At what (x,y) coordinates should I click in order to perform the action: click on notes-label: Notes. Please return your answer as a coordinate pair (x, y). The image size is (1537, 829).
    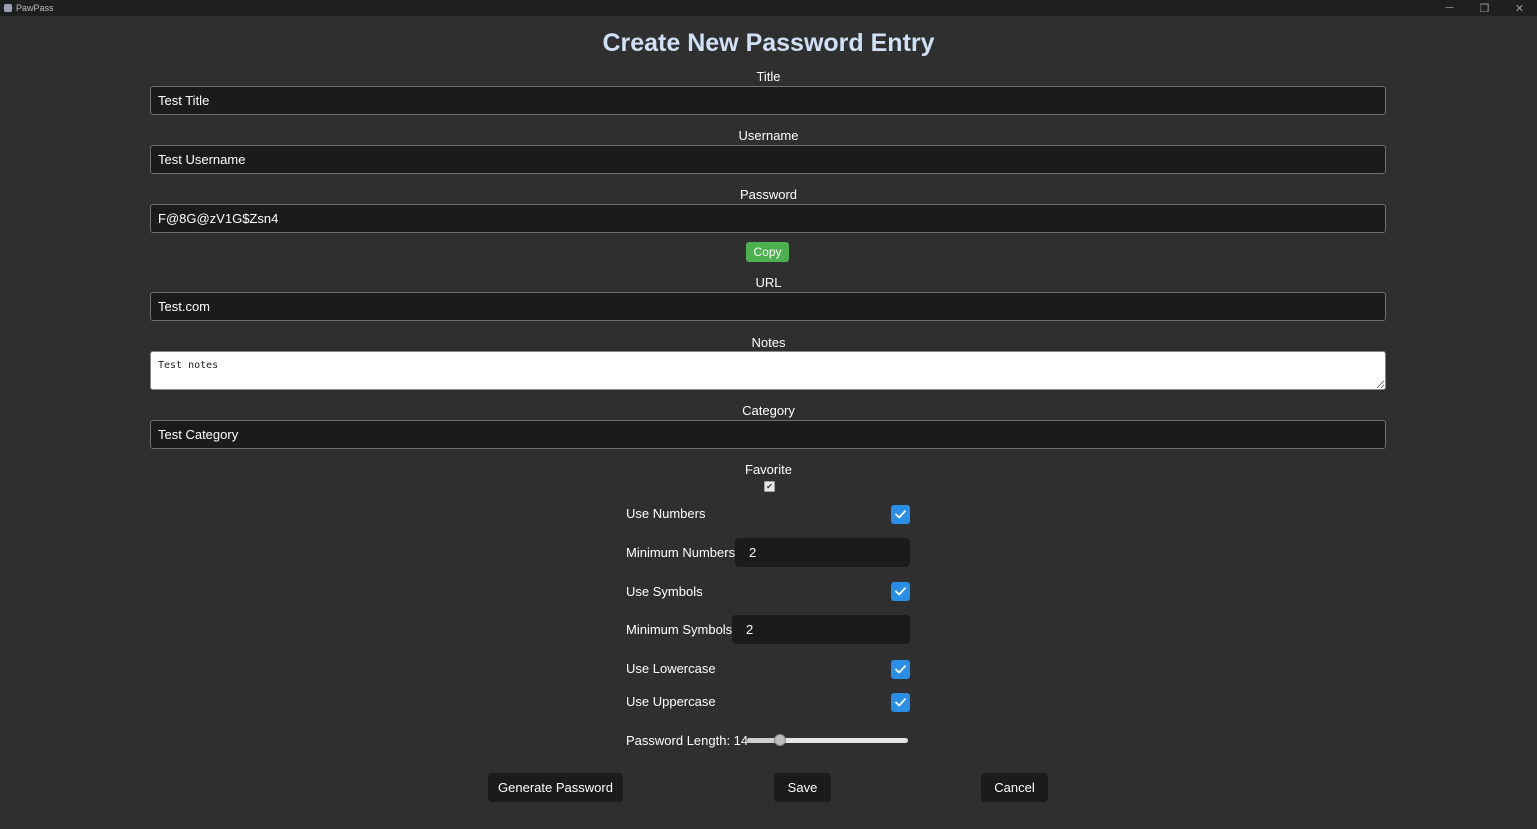
    Looking at the image, I should click on (768, 342).